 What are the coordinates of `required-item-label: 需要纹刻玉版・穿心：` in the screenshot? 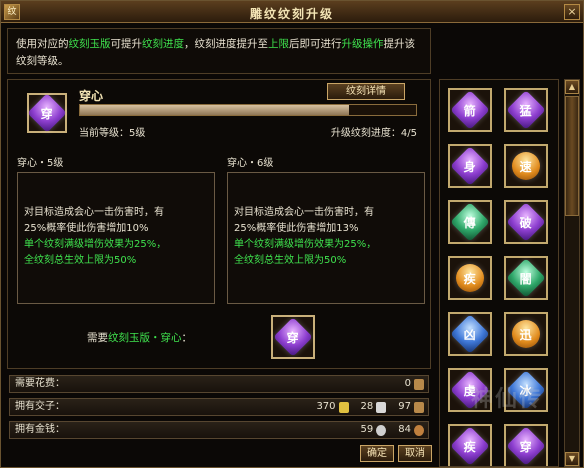 It's located at (139, 337).